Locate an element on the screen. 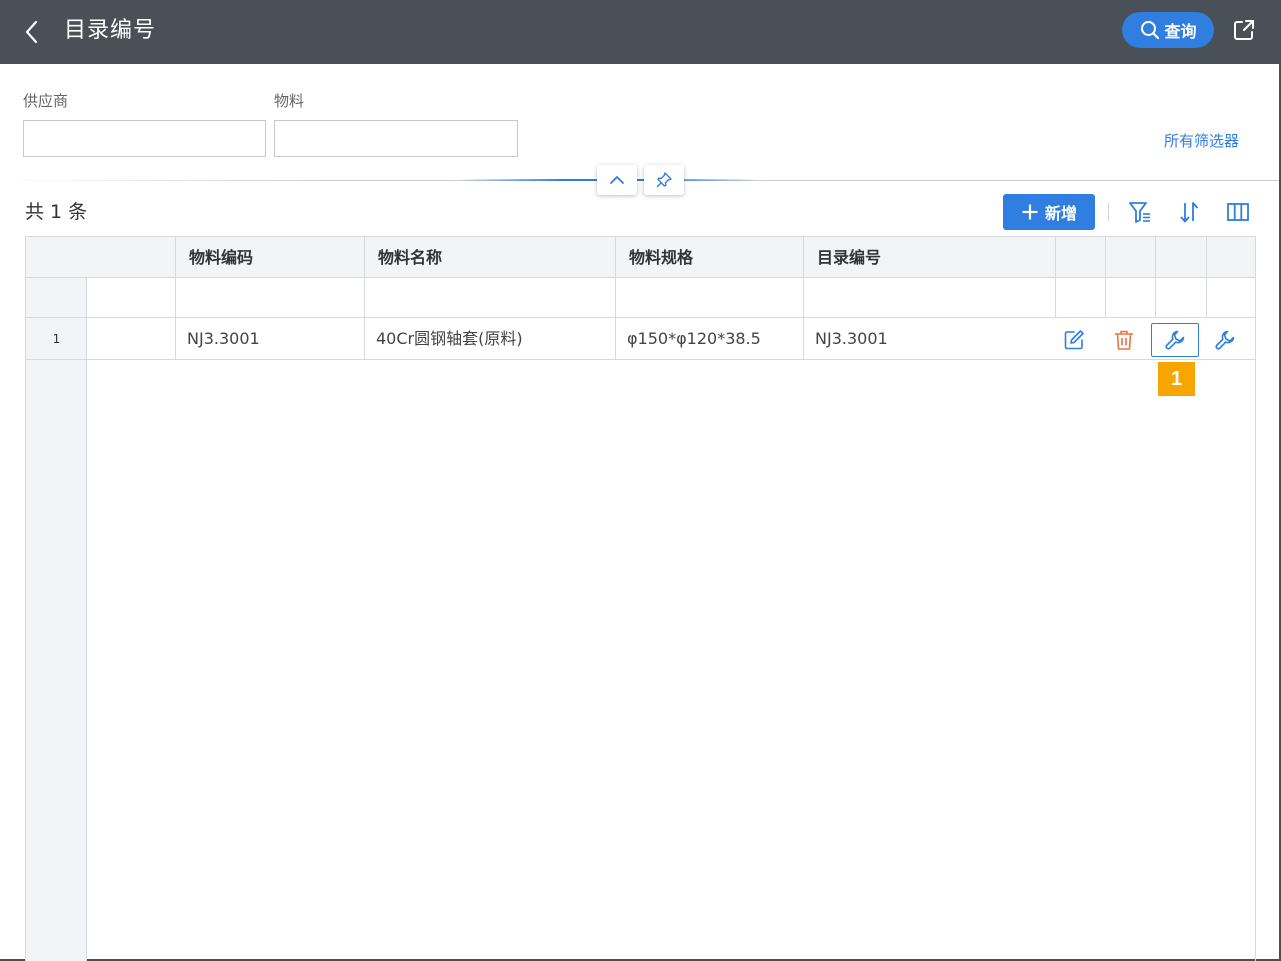 The image size is (1281, 961). column-filter-row is located at coordinates (640, 298).